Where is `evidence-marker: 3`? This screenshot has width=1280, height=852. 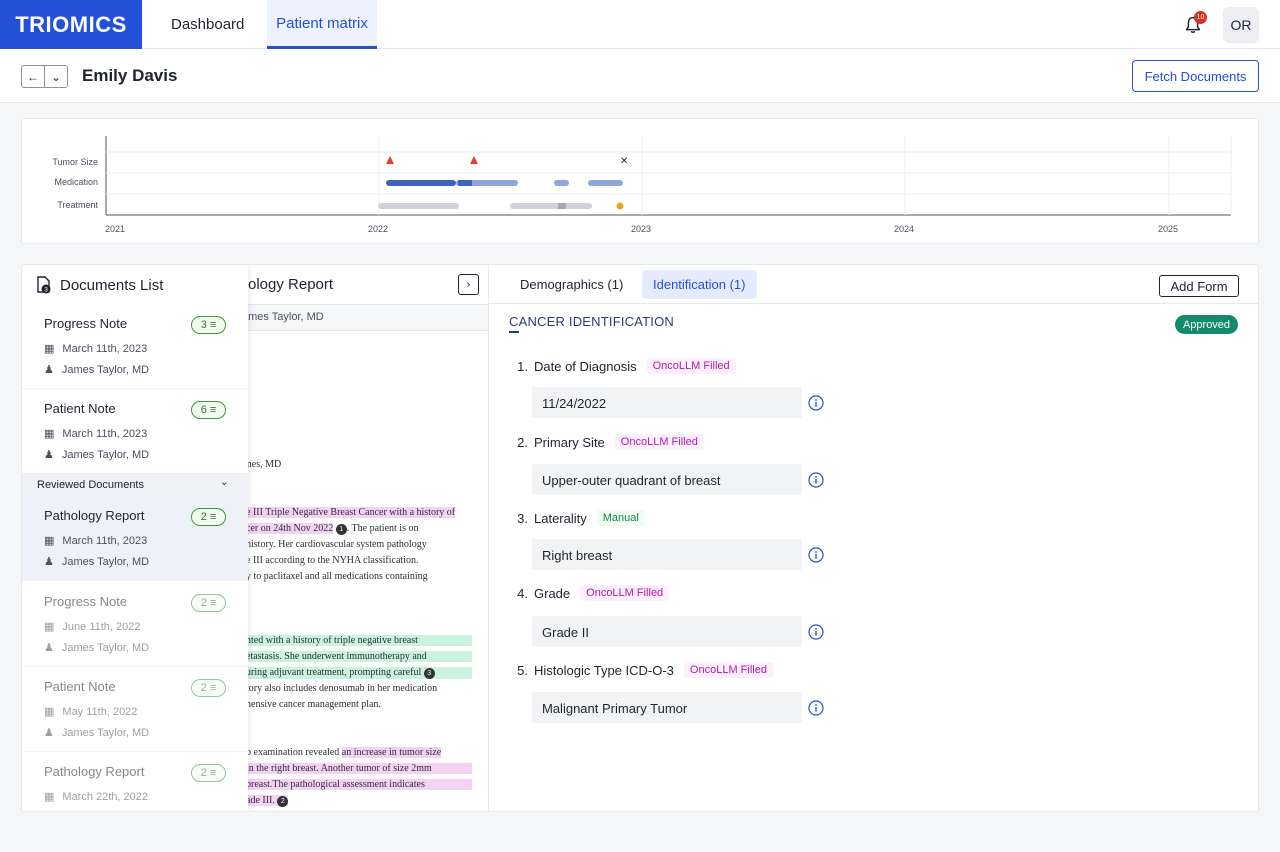
evidence-marker: 3 is located at coordinates (429, 673).